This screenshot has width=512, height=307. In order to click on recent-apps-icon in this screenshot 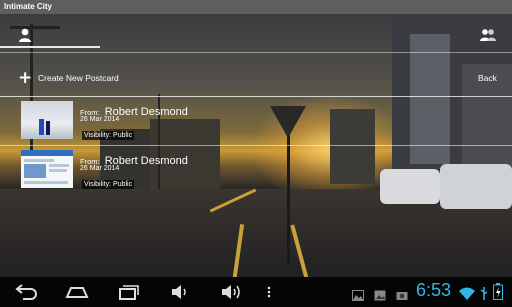, I will do `click(129, 292)`.